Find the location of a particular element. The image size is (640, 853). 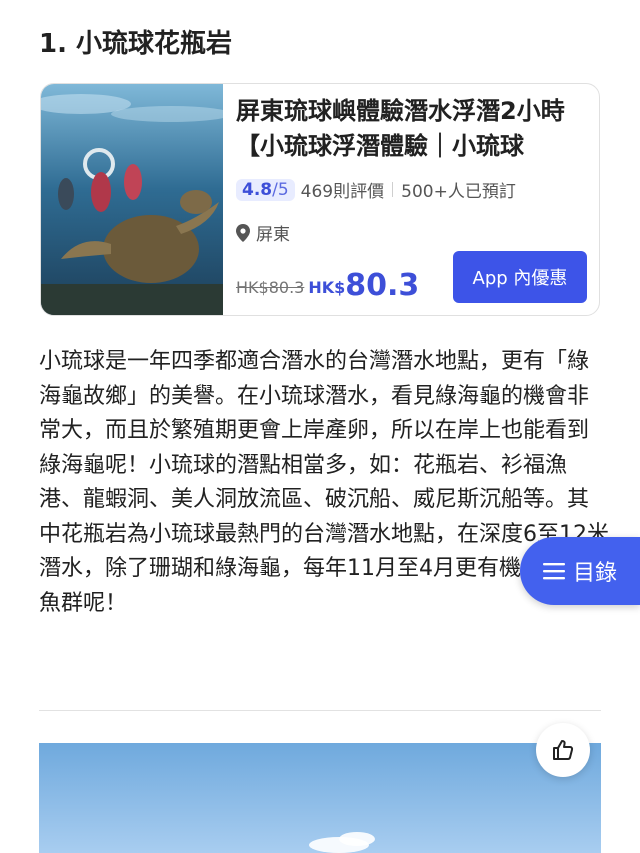

booking-count: 500+人已預訂 is located at coordinates (458, 192).